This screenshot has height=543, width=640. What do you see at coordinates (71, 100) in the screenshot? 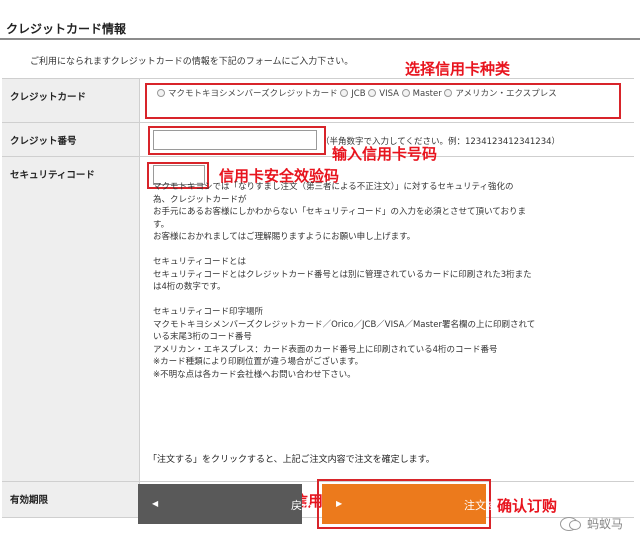
I see `card-type-label: クレジットカード` at bounding box center [71, 100].